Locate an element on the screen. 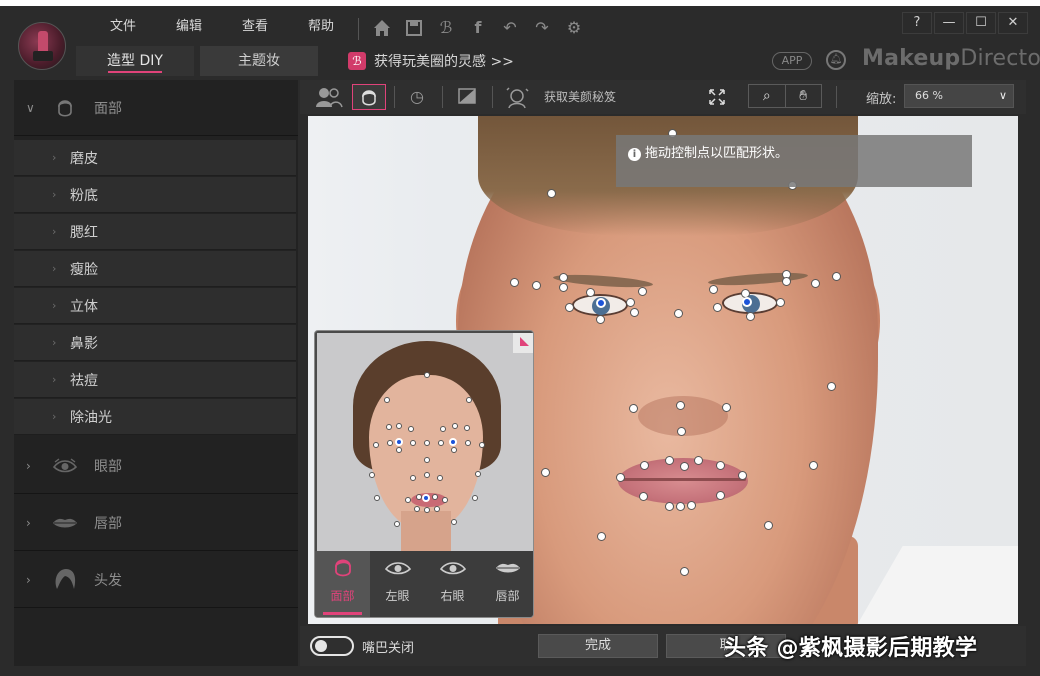 The height and width of the screenshot is (676, 1040). quick-toolbar: ℬ f ↶ ↷ ⚙ is located at coordinates (478, 28).